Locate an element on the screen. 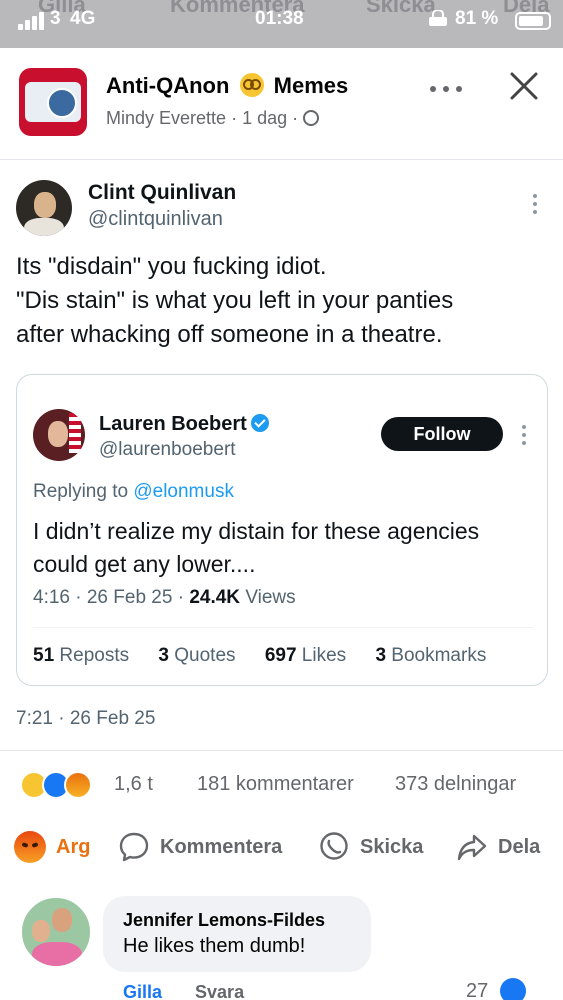 The image size is (563, 1000). comment-label: Kommentera is located at coordinates (221, 846).